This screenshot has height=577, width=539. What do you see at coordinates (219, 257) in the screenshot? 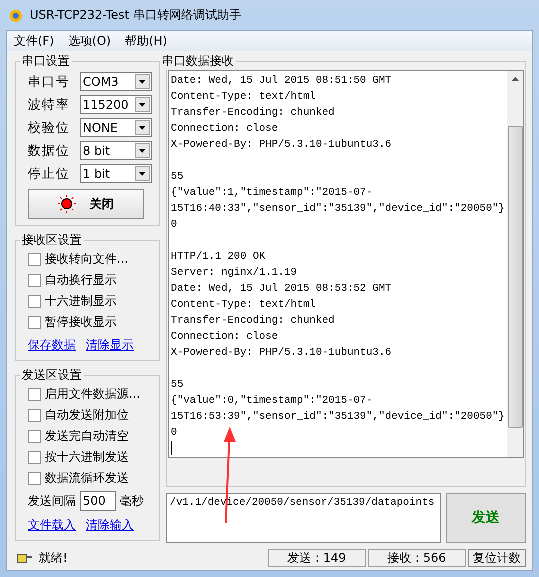
I see `log-line: HTTP/1.1 200 OK` at bounding box center [219, 257].